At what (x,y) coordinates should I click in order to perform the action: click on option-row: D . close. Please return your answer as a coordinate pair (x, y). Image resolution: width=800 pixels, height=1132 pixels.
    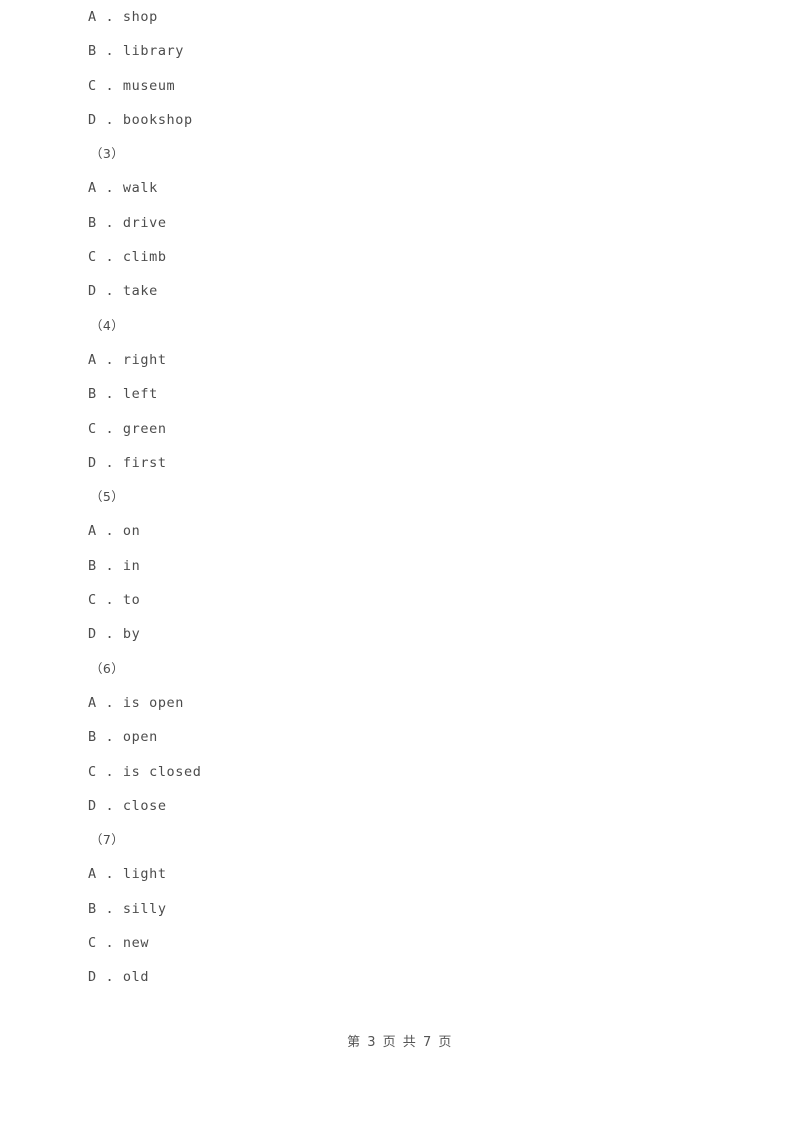
    Looking at the image, I should click on (400, 806).